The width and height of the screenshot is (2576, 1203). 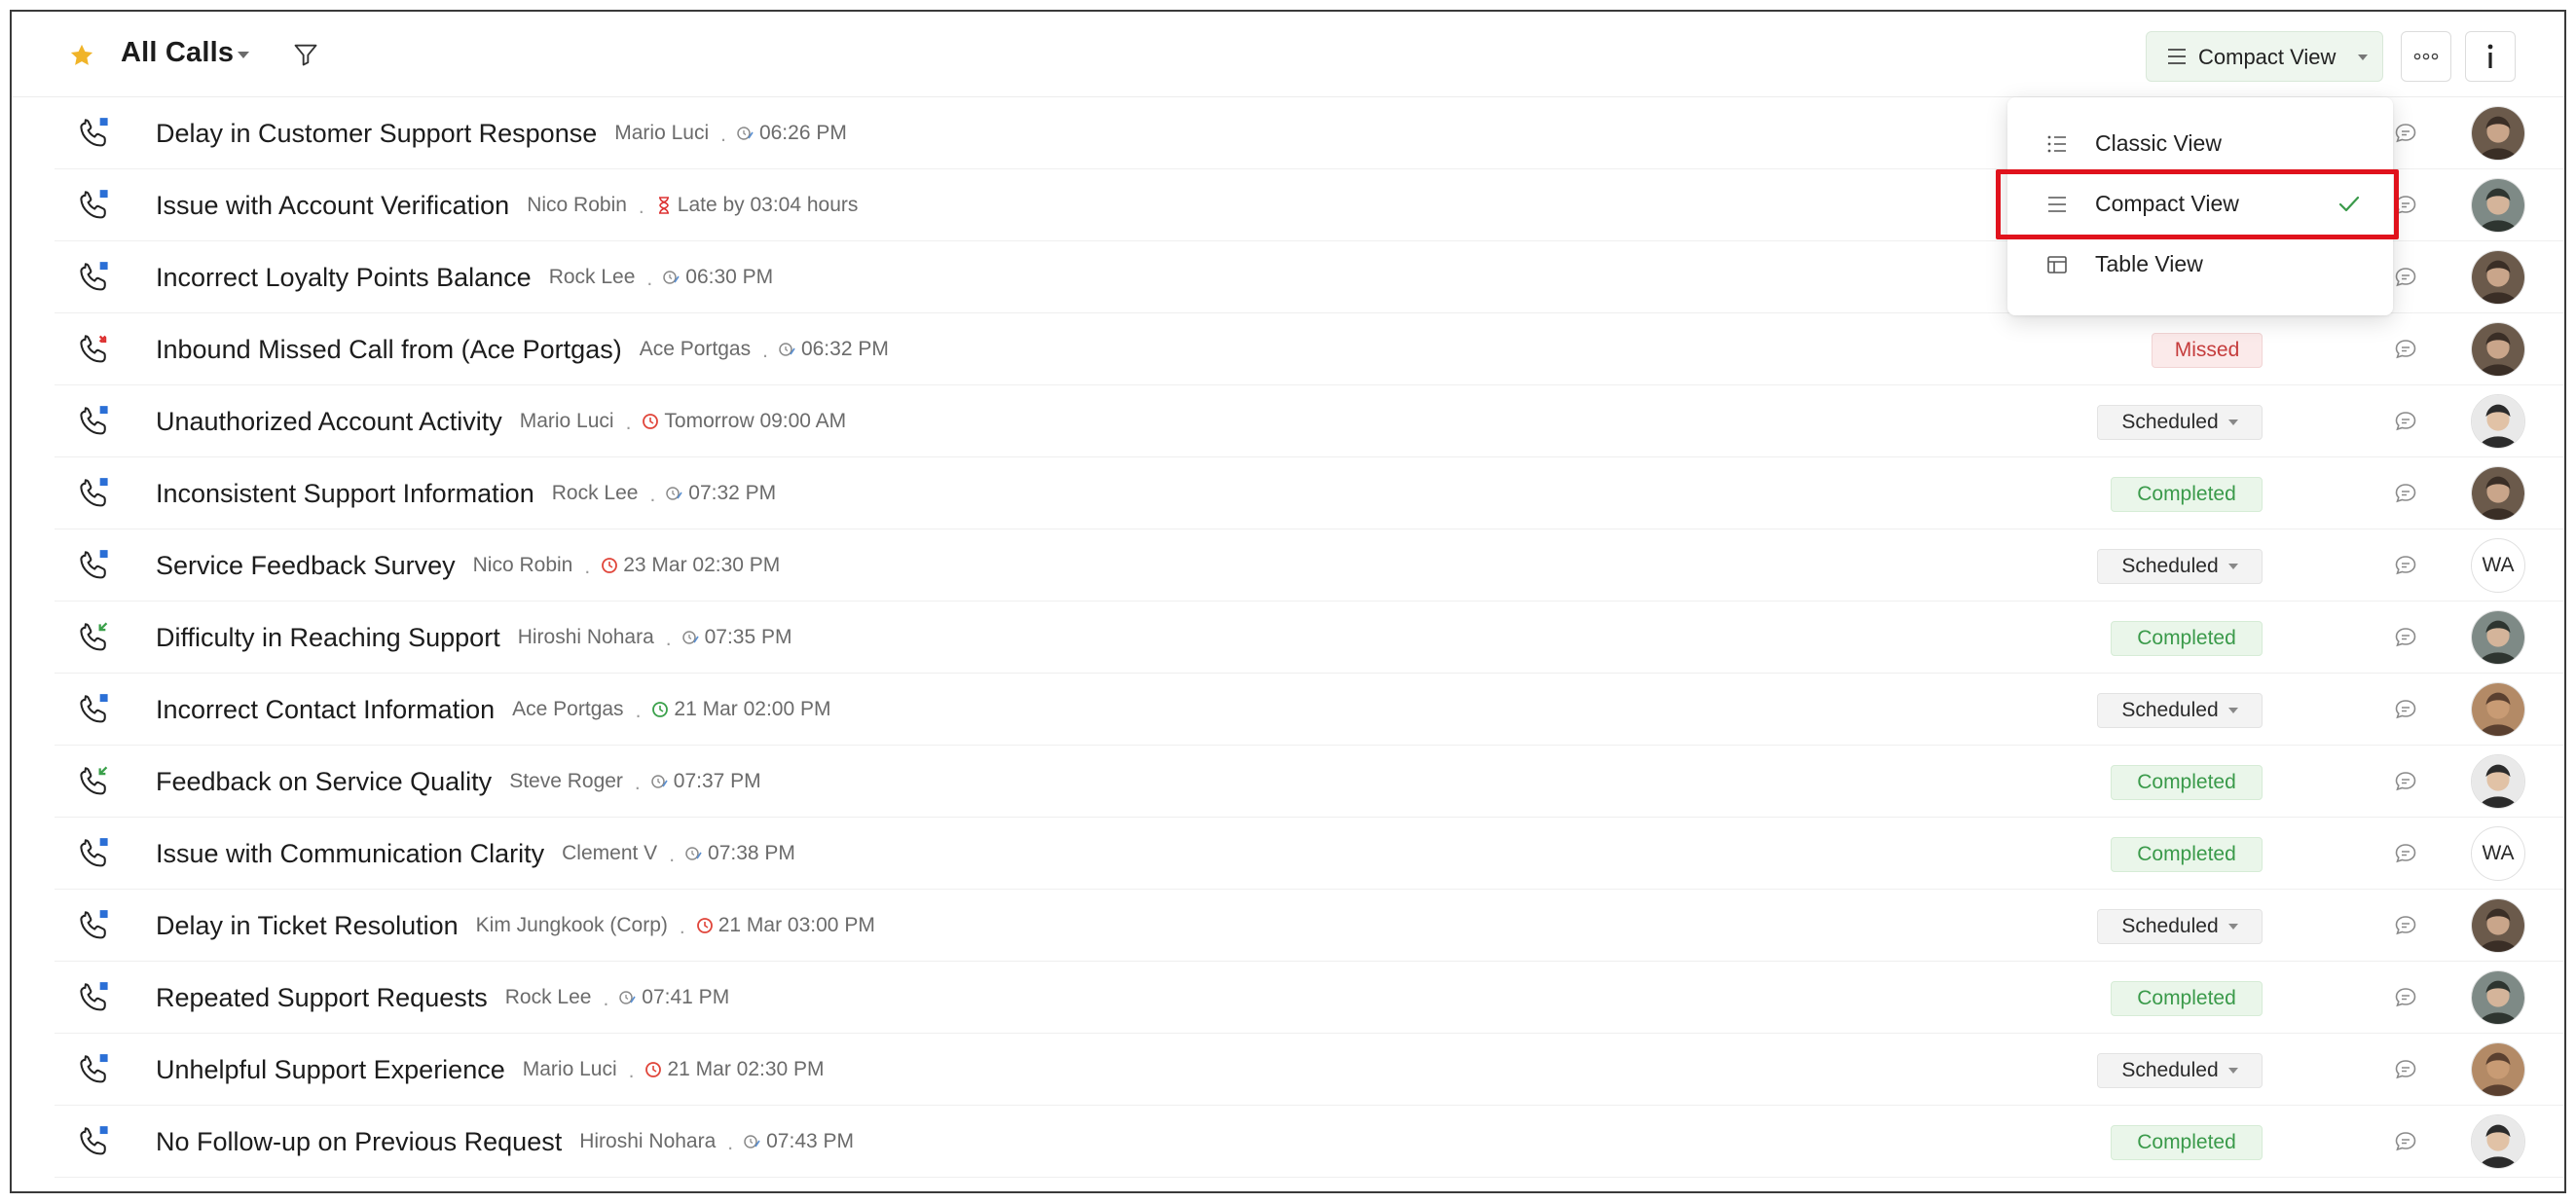 I want to click on contact-name: Clement V, so click(x=609, y=853).